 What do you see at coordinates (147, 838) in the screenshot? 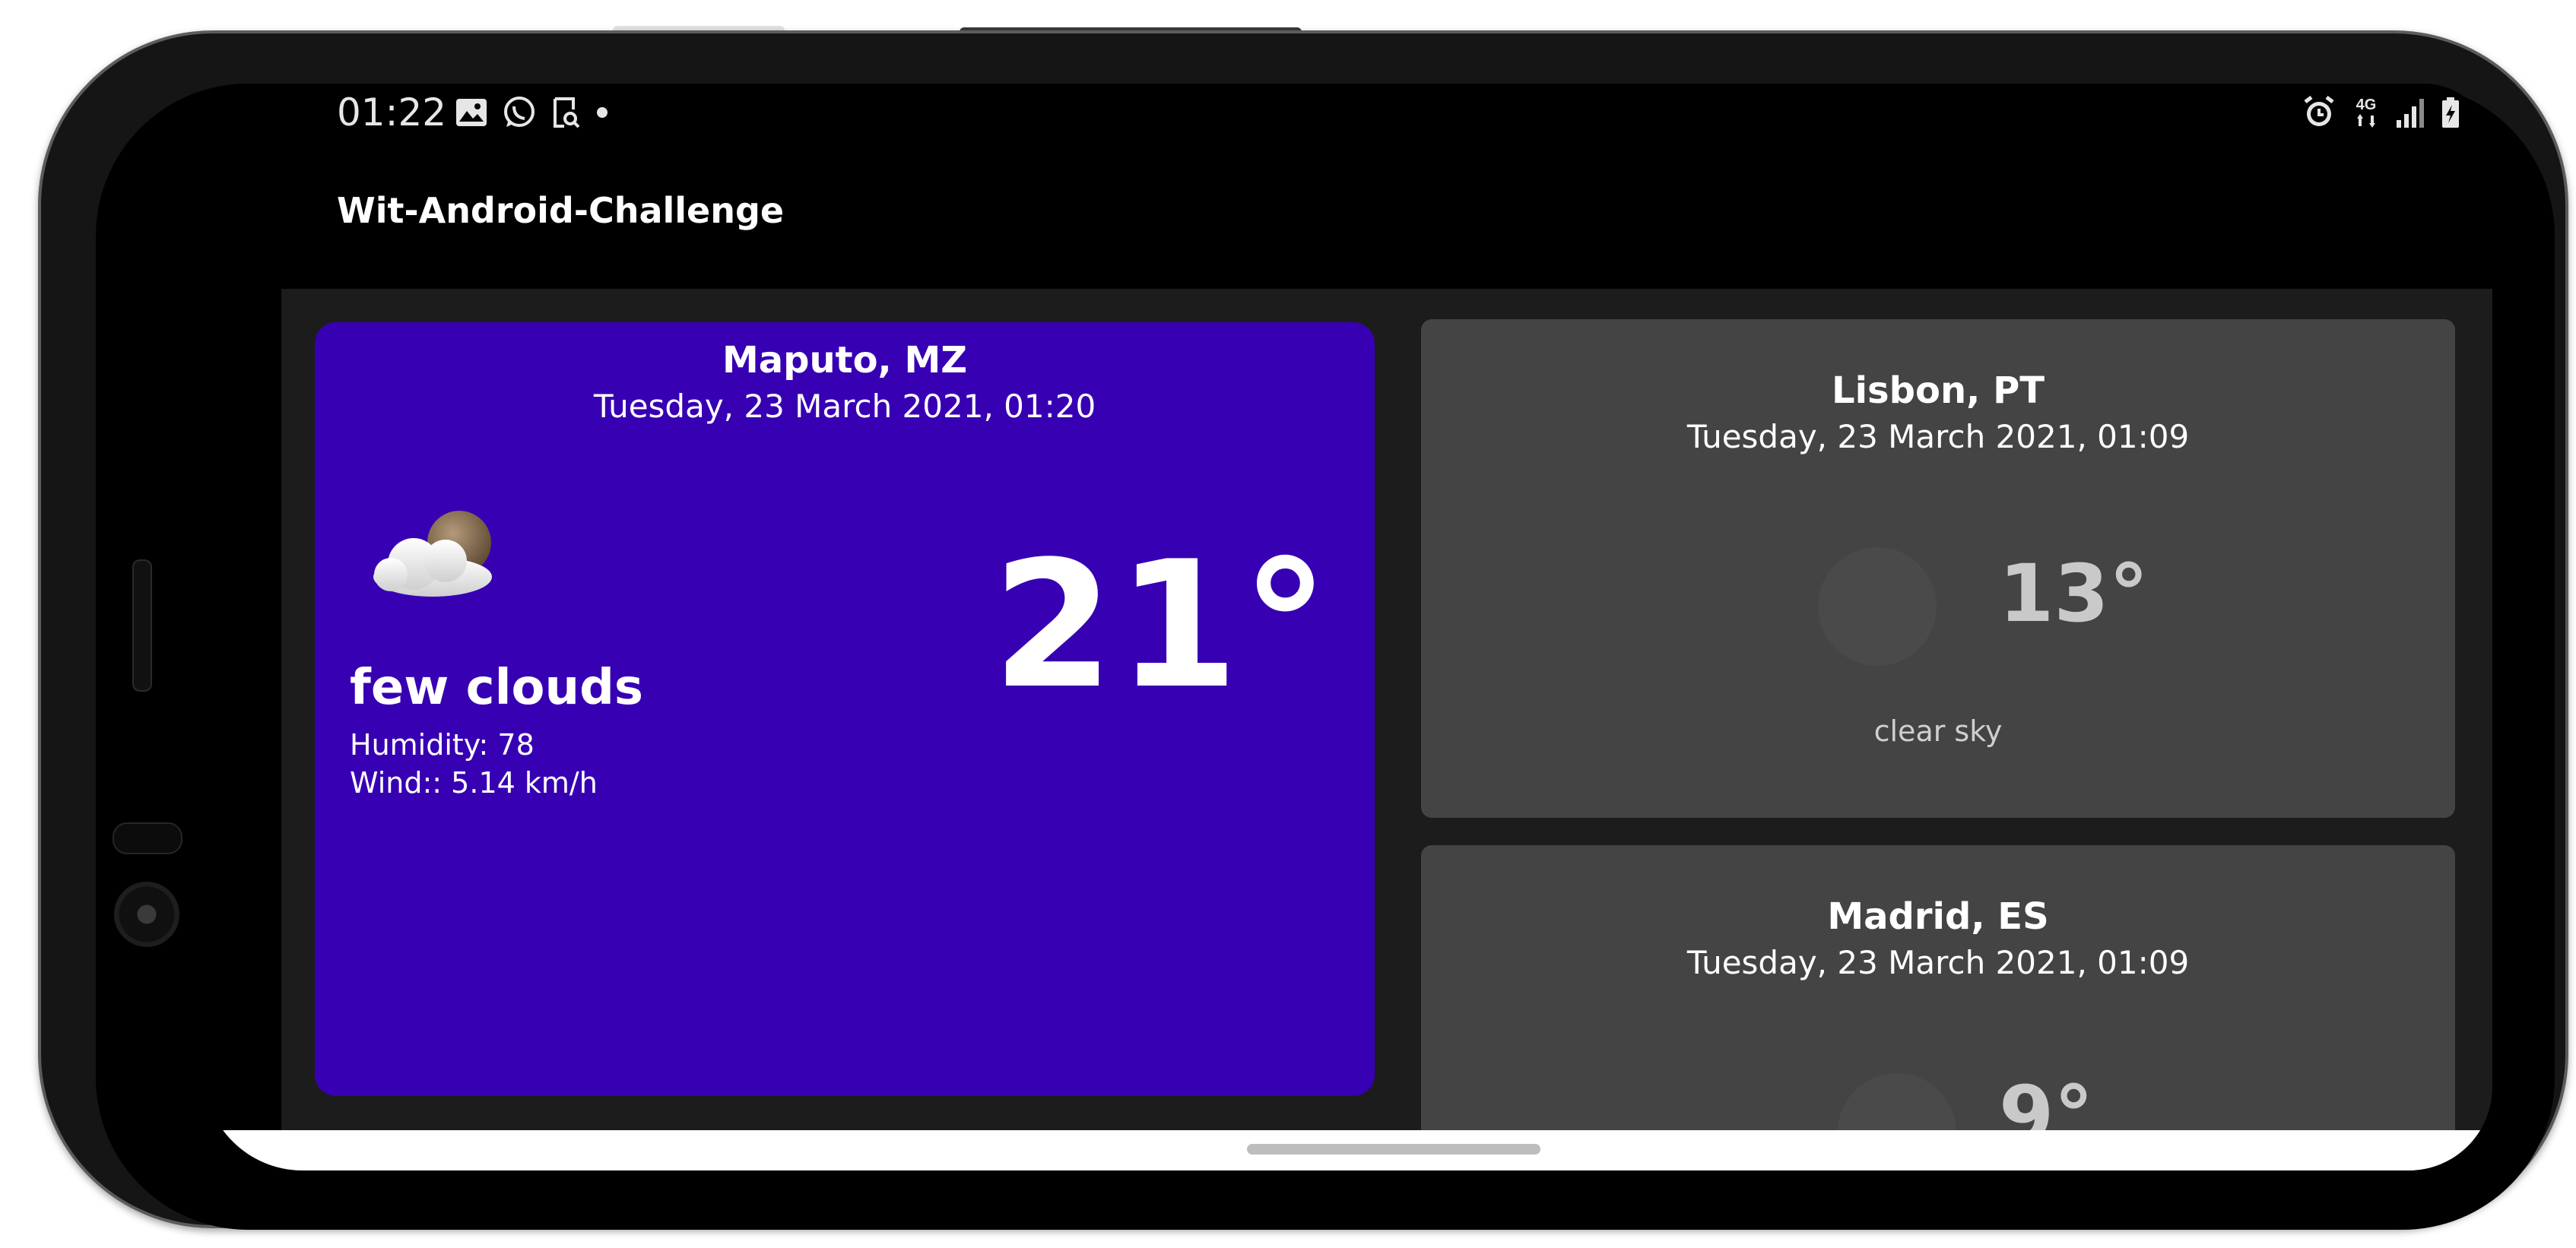
I see `proximity-sensor` at bounding box center [147, 838].